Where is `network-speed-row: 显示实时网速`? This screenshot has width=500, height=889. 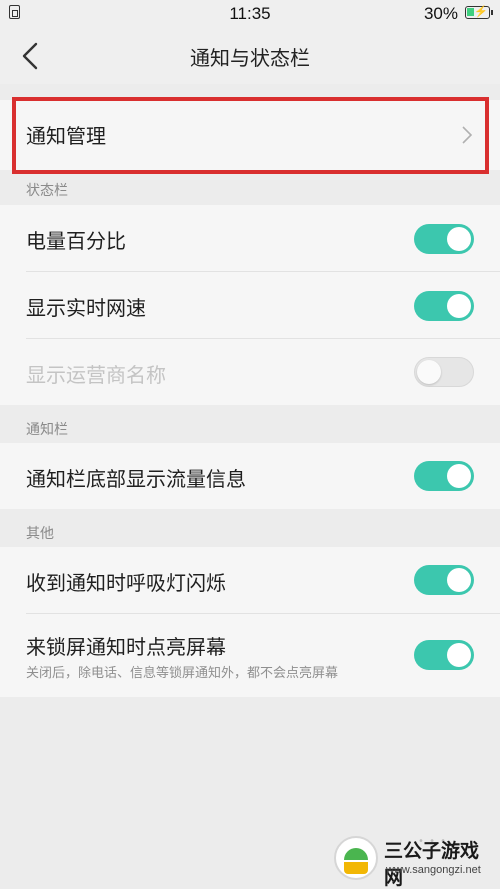
network-speed-row: 显示实时网速 is located at coordinates (250, 305).